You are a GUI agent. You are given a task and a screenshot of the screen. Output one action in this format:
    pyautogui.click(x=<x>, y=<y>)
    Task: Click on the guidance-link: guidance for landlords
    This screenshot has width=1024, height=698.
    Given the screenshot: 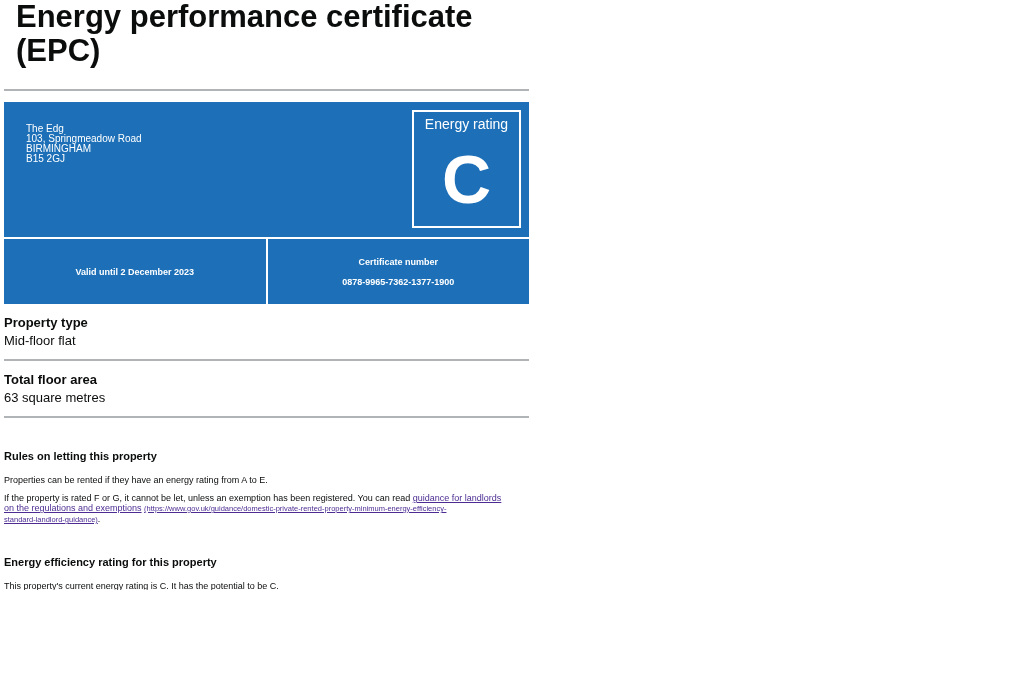 What is the action you would take?
    pyautogui.click(x=457, y=498)
    